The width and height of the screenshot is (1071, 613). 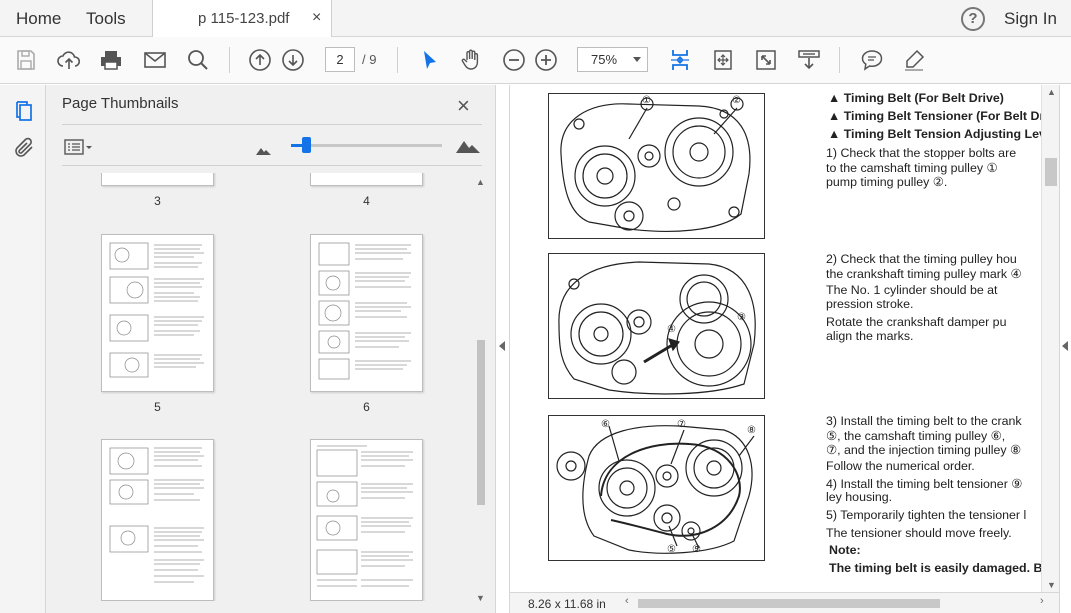 I want to click on document-text-line: pump timing pulley ②., so click(x=887, y=182).